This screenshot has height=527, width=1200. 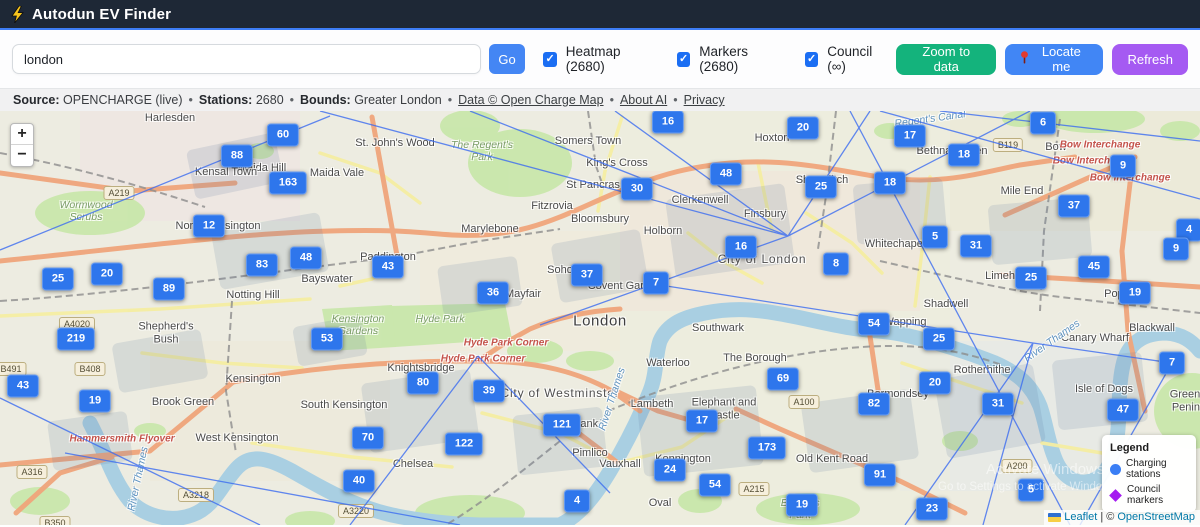 I want to click on layer-toggle-2: ✓ Council (∞), so click(x=845, y=59).